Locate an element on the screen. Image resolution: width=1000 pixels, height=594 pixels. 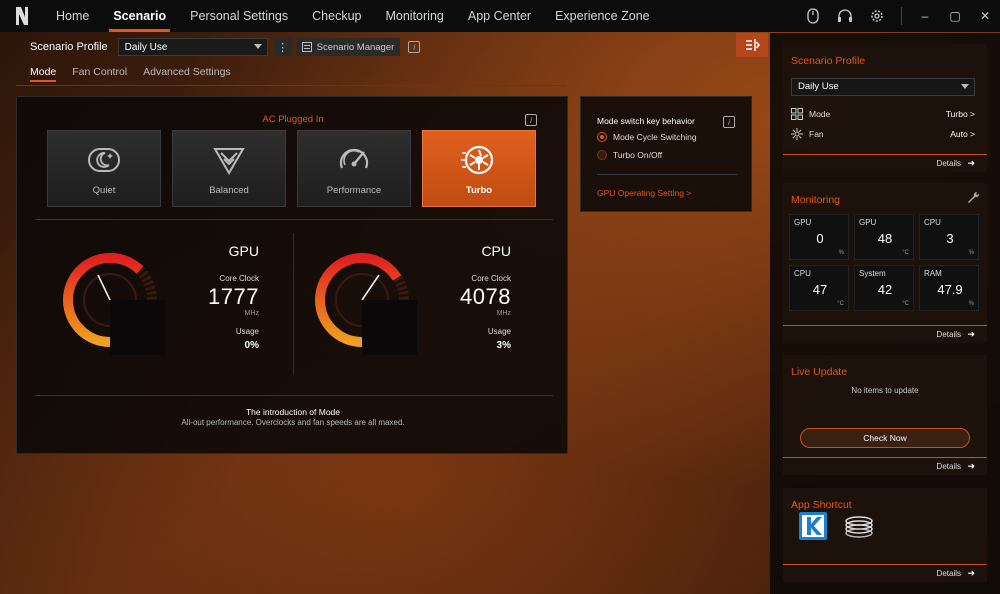
nav-personal-settings: Personal Settings is located at coordinates (239, 16).